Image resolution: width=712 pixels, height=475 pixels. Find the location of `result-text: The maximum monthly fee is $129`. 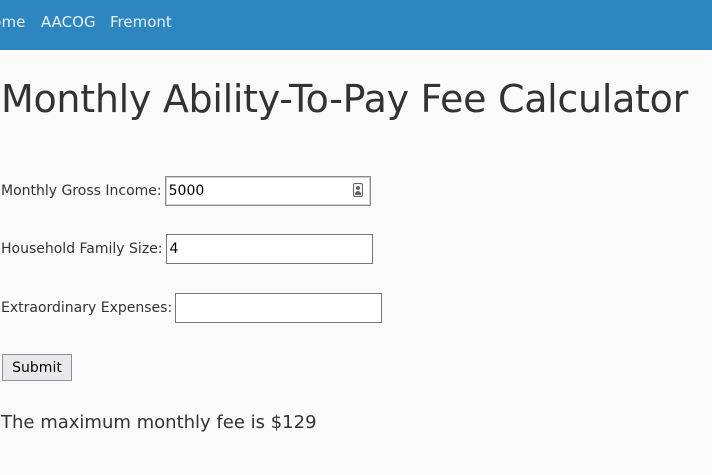

result-text: The maximum monthly fee is $129 is located at coordinates (159, 422).